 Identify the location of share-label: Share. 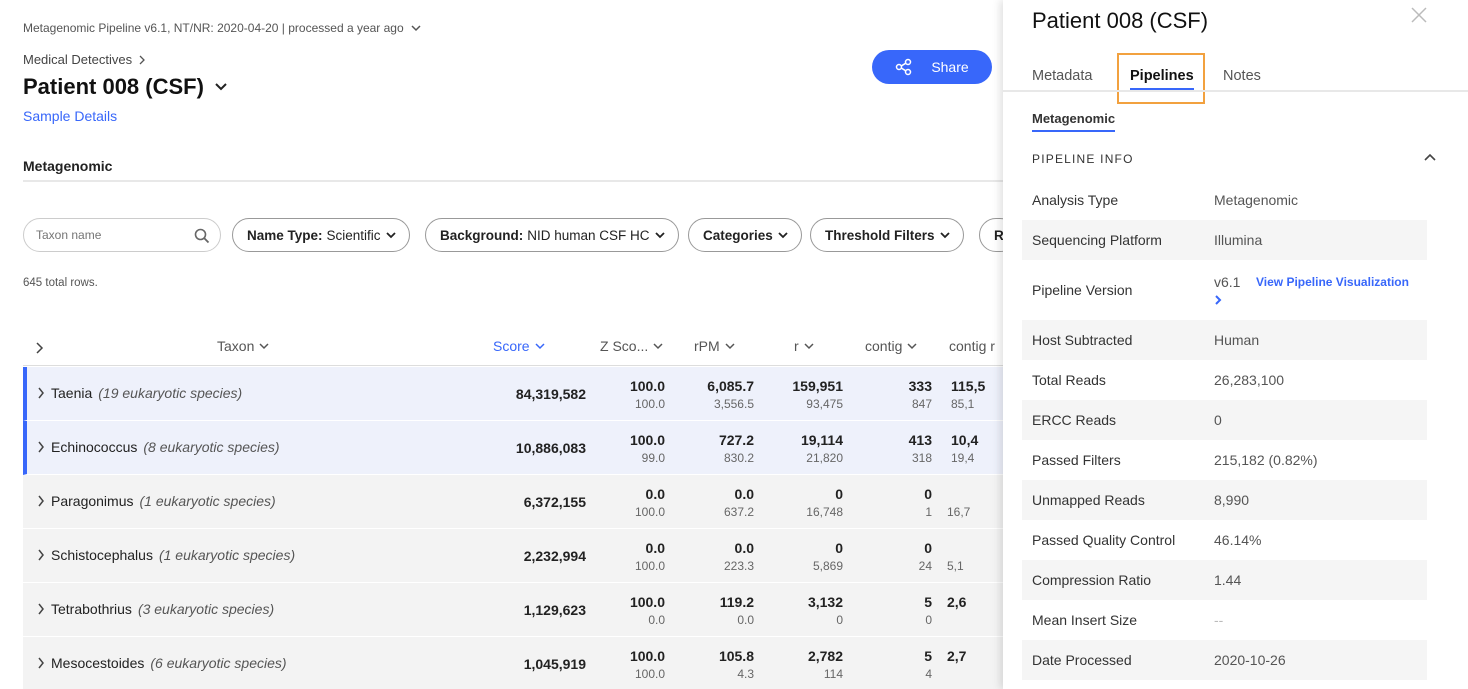
(950, 67).